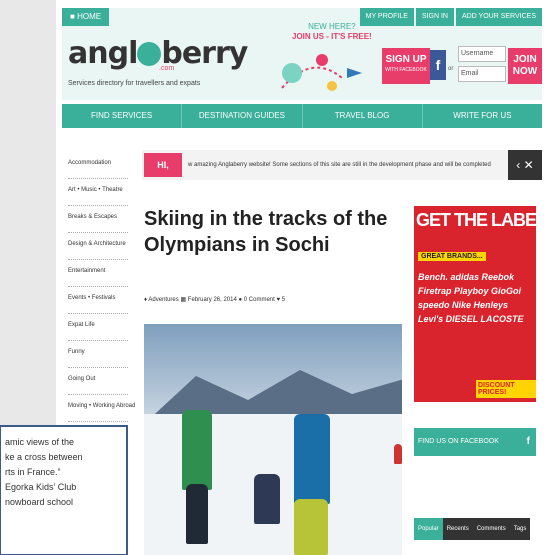  I want to click on nav-find-services: FIND SERVICES, so click(122, 116).